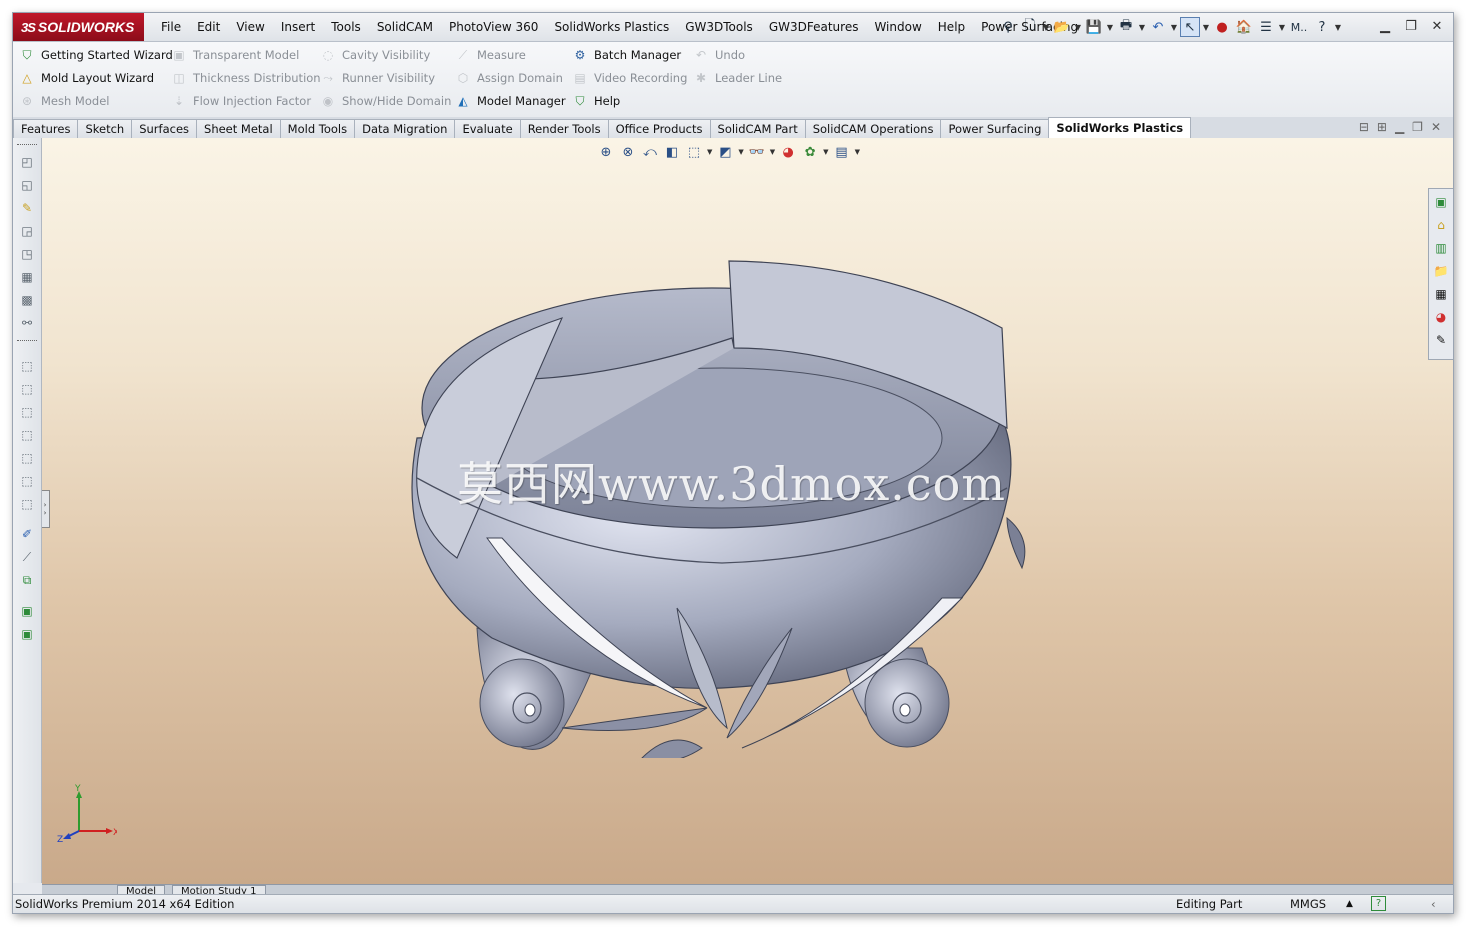 This screenshot has width=1483, height=932. Describe the element at coordinates (386, 101) in the screenshot. I see `show-hide-domain-button: ◉ Show/Hide Domain` at that location.